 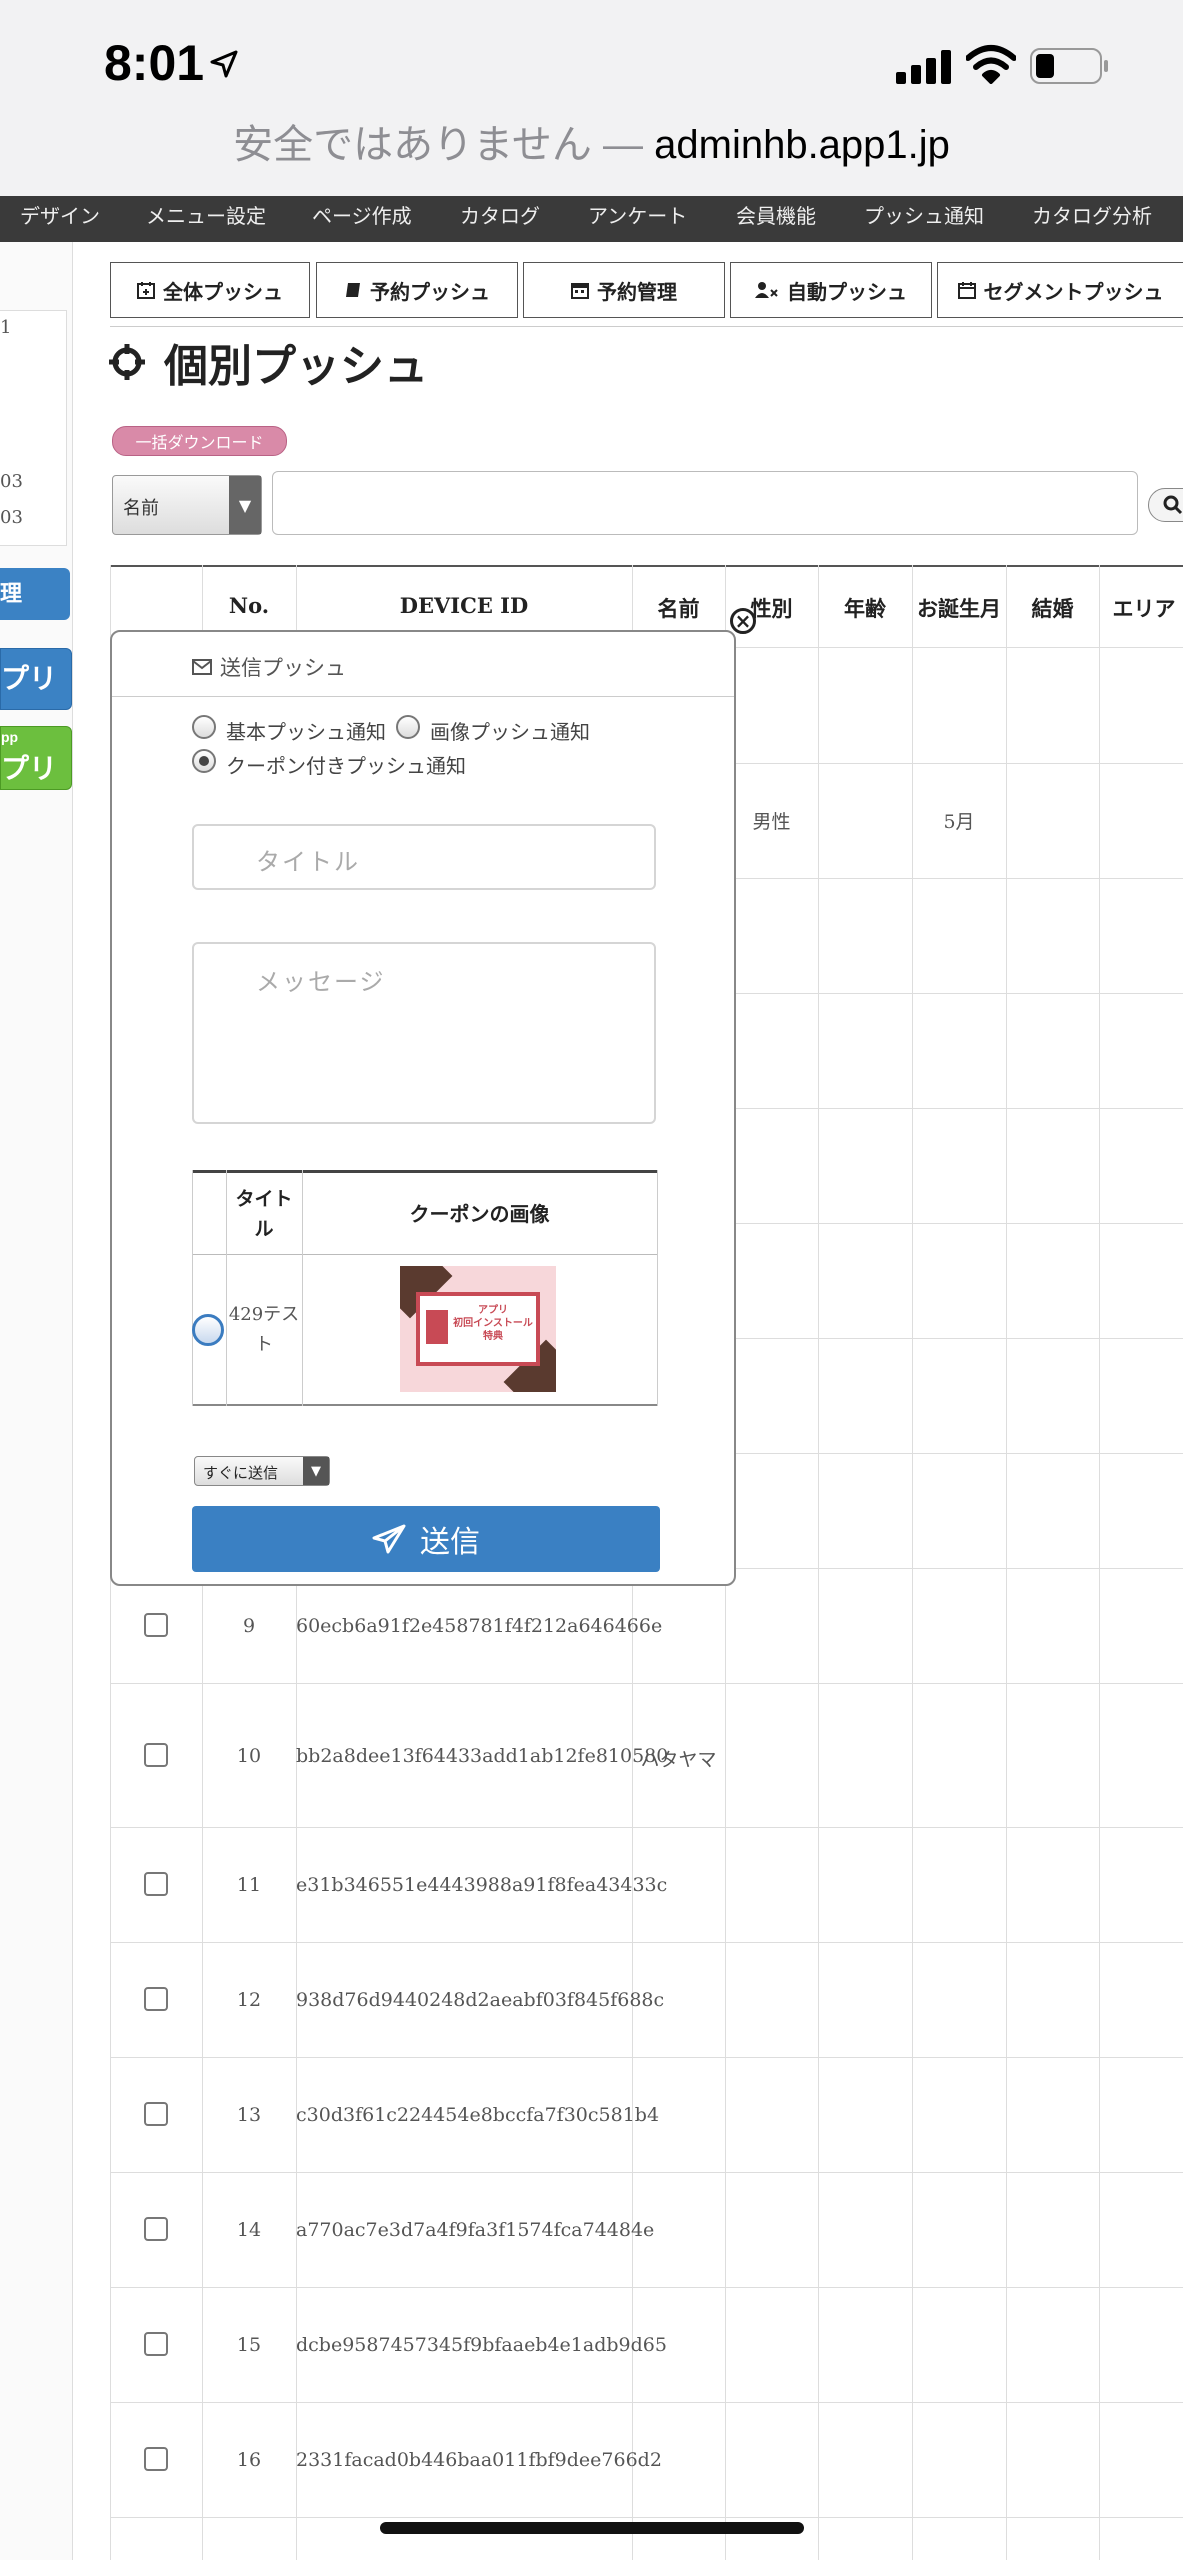 I want to click on close-icon: ×, so click(x=743, y=621).